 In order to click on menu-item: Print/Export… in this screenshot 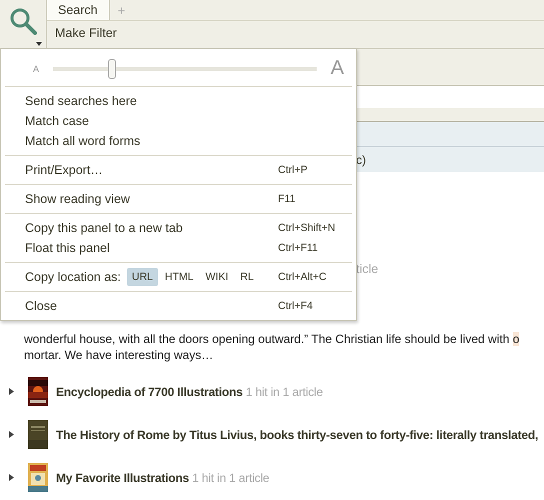, I will do `click(151, 170)`.